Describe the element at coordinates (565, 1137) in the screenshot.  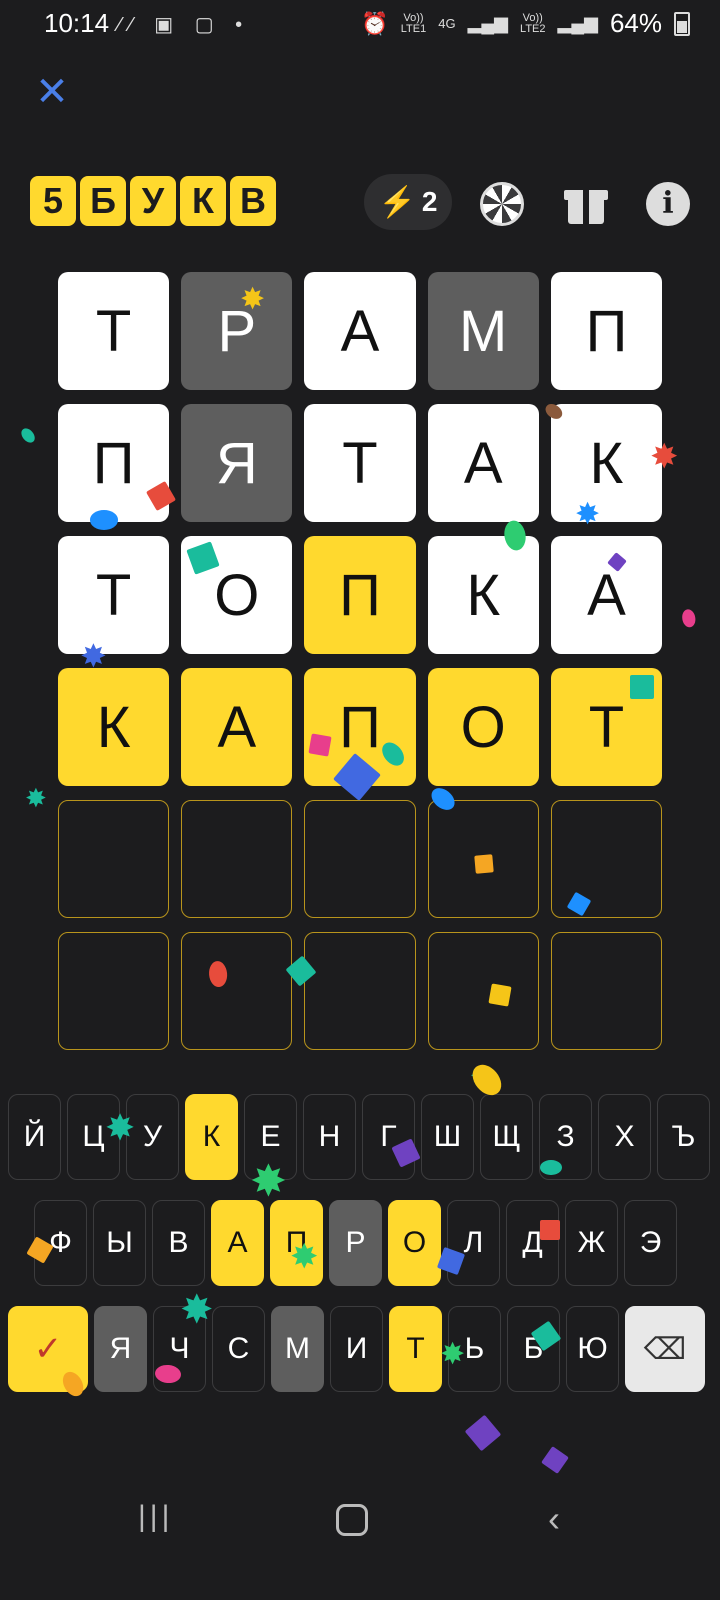
I see `key: З` at that location.